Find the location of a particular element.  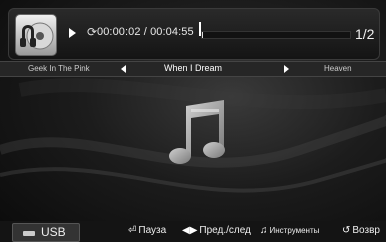

tools-hint: ♫ Инструменты is located at coordinates (289, 230).